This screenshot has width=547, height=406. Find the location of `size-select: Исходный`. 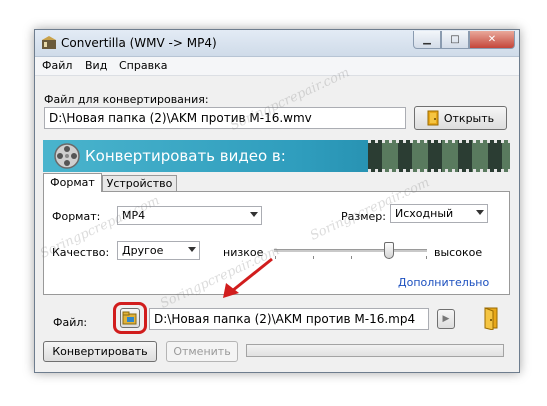

size-select: Исходный is located at coordinates (439, 213).